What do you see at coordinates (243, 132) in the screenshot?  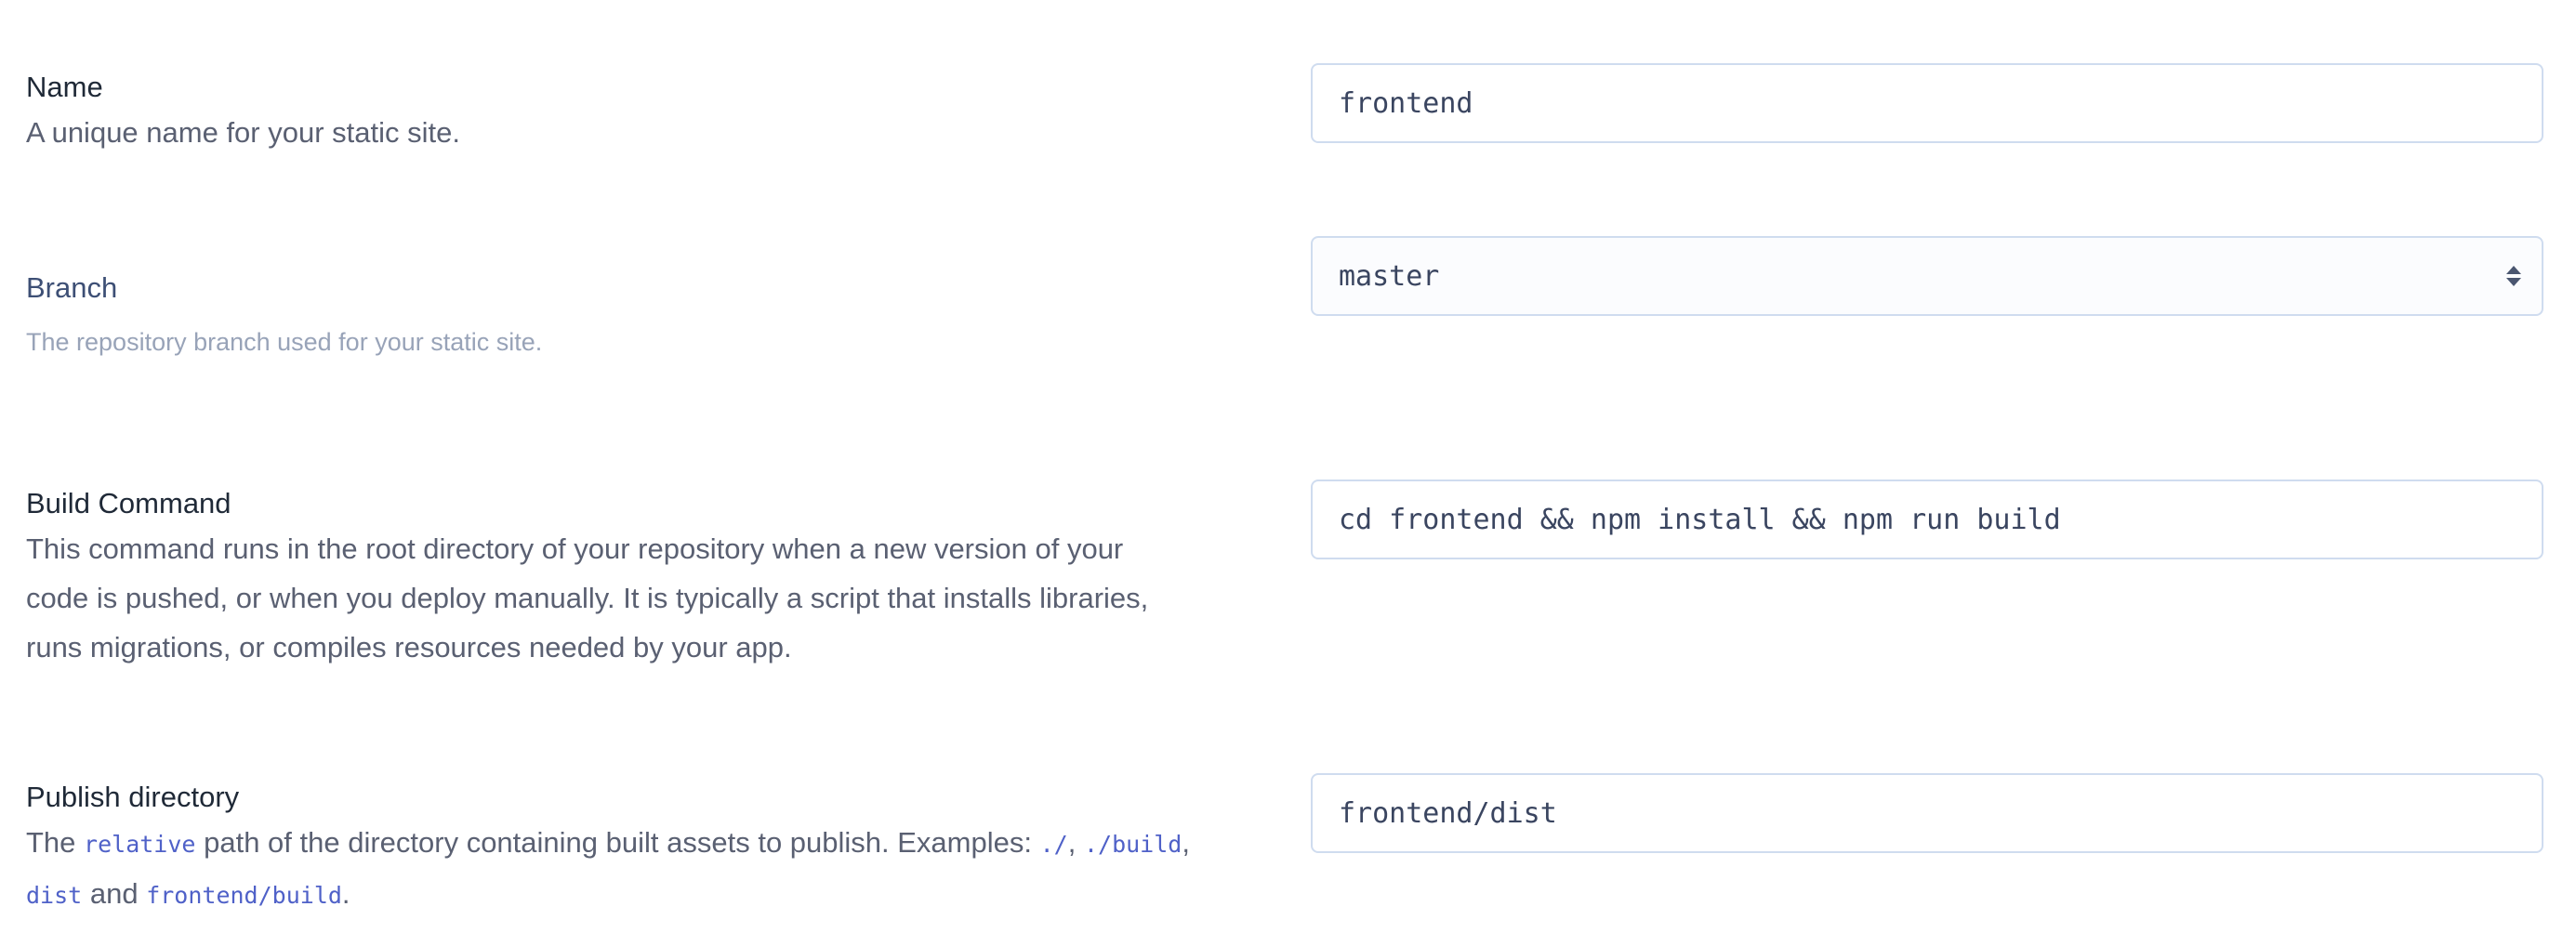 I see `name-field-description: A unique name for your static site.` at bounding box center [243, 132].